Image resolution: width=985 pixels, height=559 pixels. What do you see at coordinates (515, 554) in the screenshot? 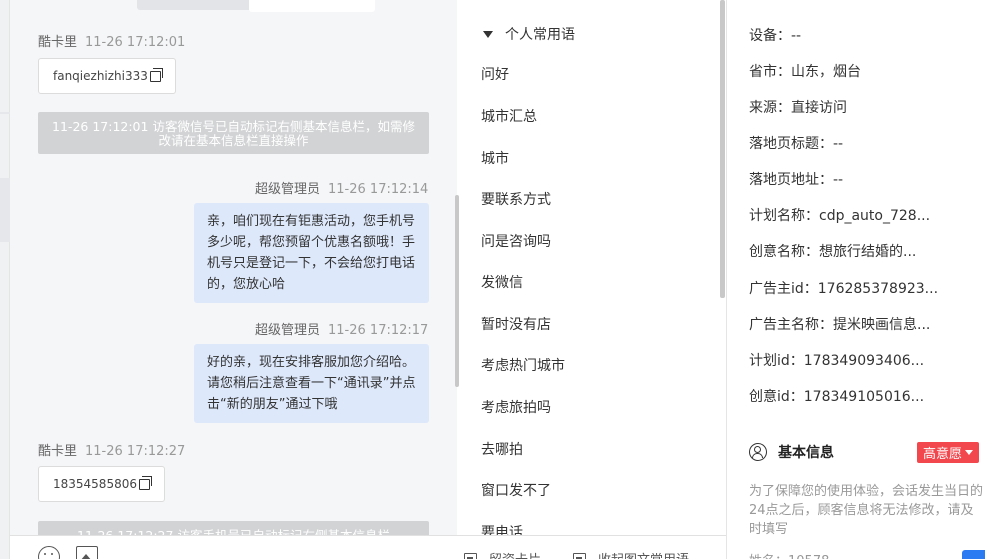
I see `lead-card-label: 留资卡片` at bounding box center [515, 554].